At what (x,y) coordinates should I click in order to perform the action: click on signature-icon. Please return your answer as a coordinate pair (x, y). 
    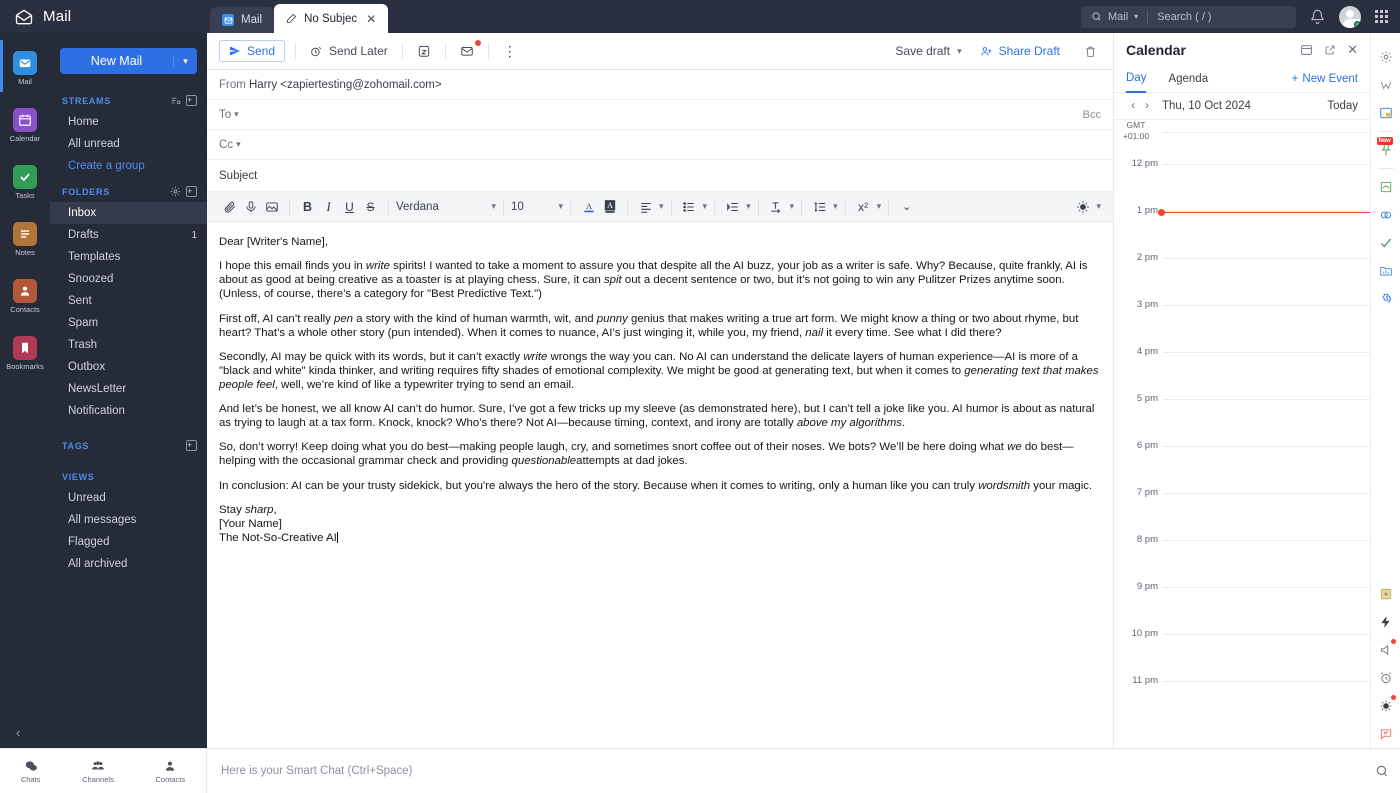
    Looking at the image, I should click on (1386, 187).